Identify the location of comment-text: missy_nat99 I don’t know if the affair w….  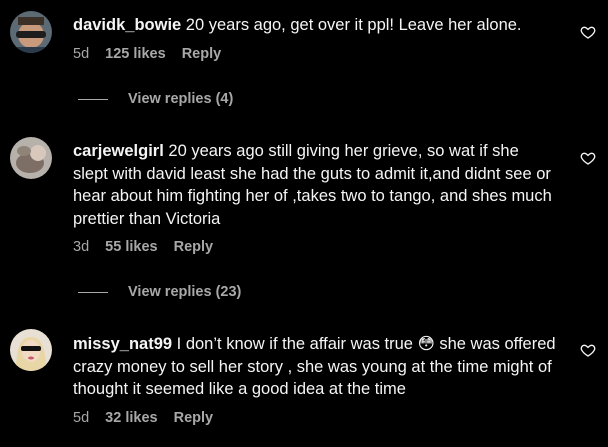
(315, 367).